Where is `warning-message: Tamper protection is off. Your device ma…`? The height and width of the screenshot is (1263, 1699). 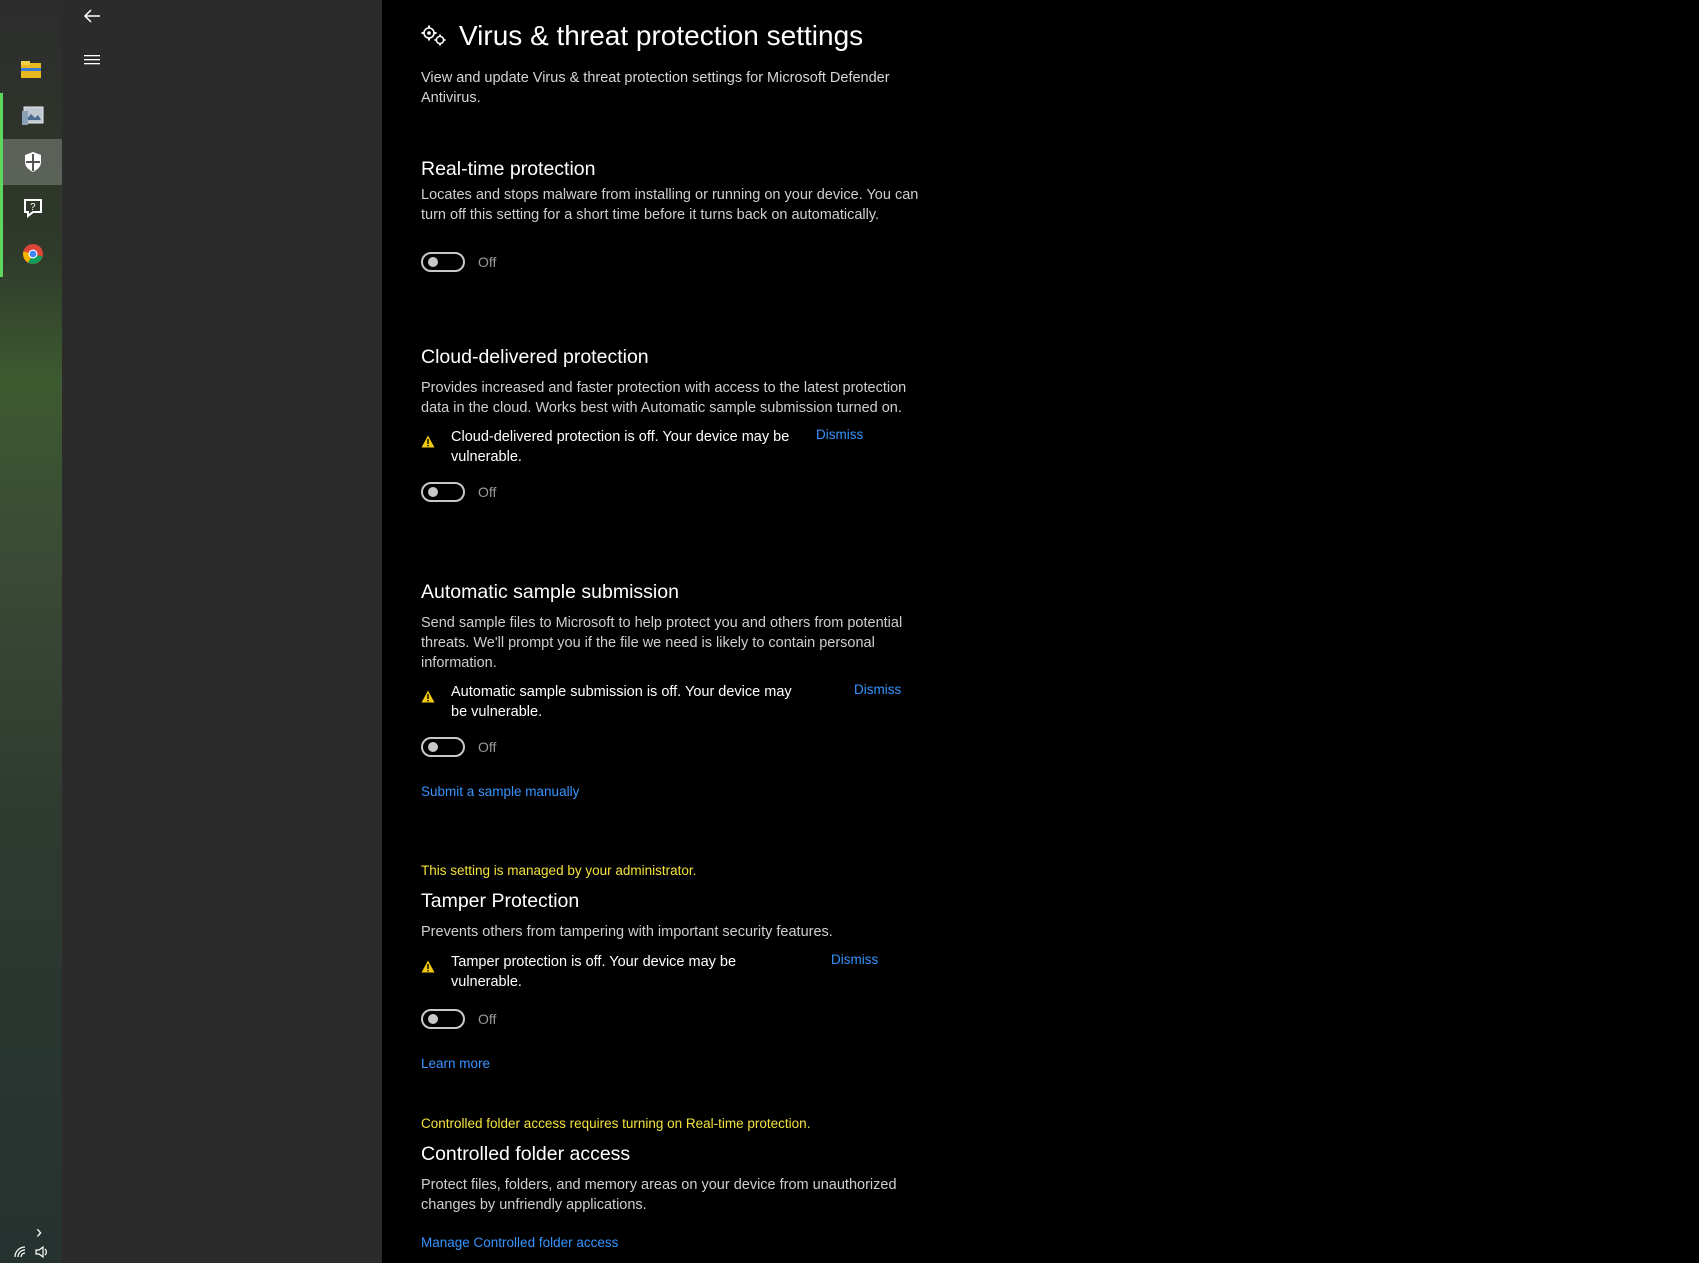
warning-message: Tamper protection is off. Your device ma… is located at coordinates (676, 972).